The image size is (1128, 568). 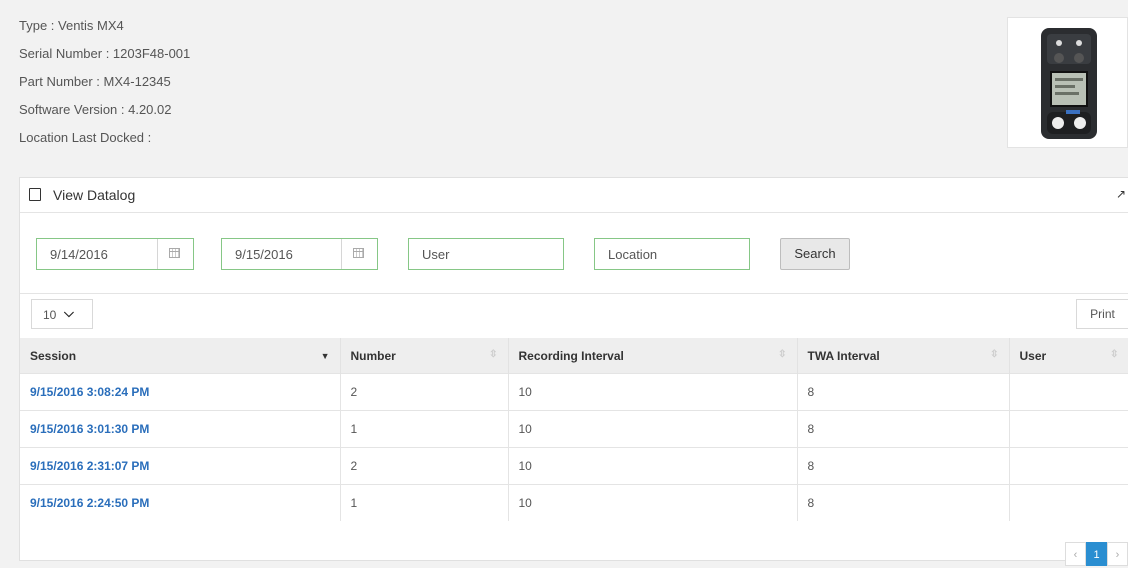 I want to click on table-row: 9/15/2016 3:01:30 PM 1 10 8, so click(x=574, y=429).